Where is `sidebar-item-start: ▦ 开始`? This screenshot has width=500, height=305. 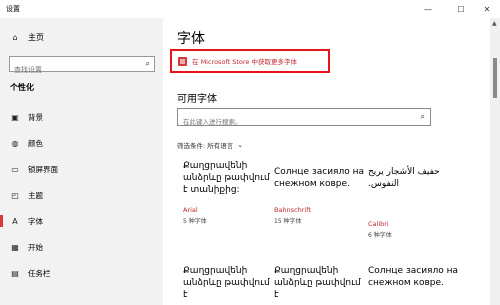 sidebar-item-start: ▦ 开始 is located at coordinates (81, 247).